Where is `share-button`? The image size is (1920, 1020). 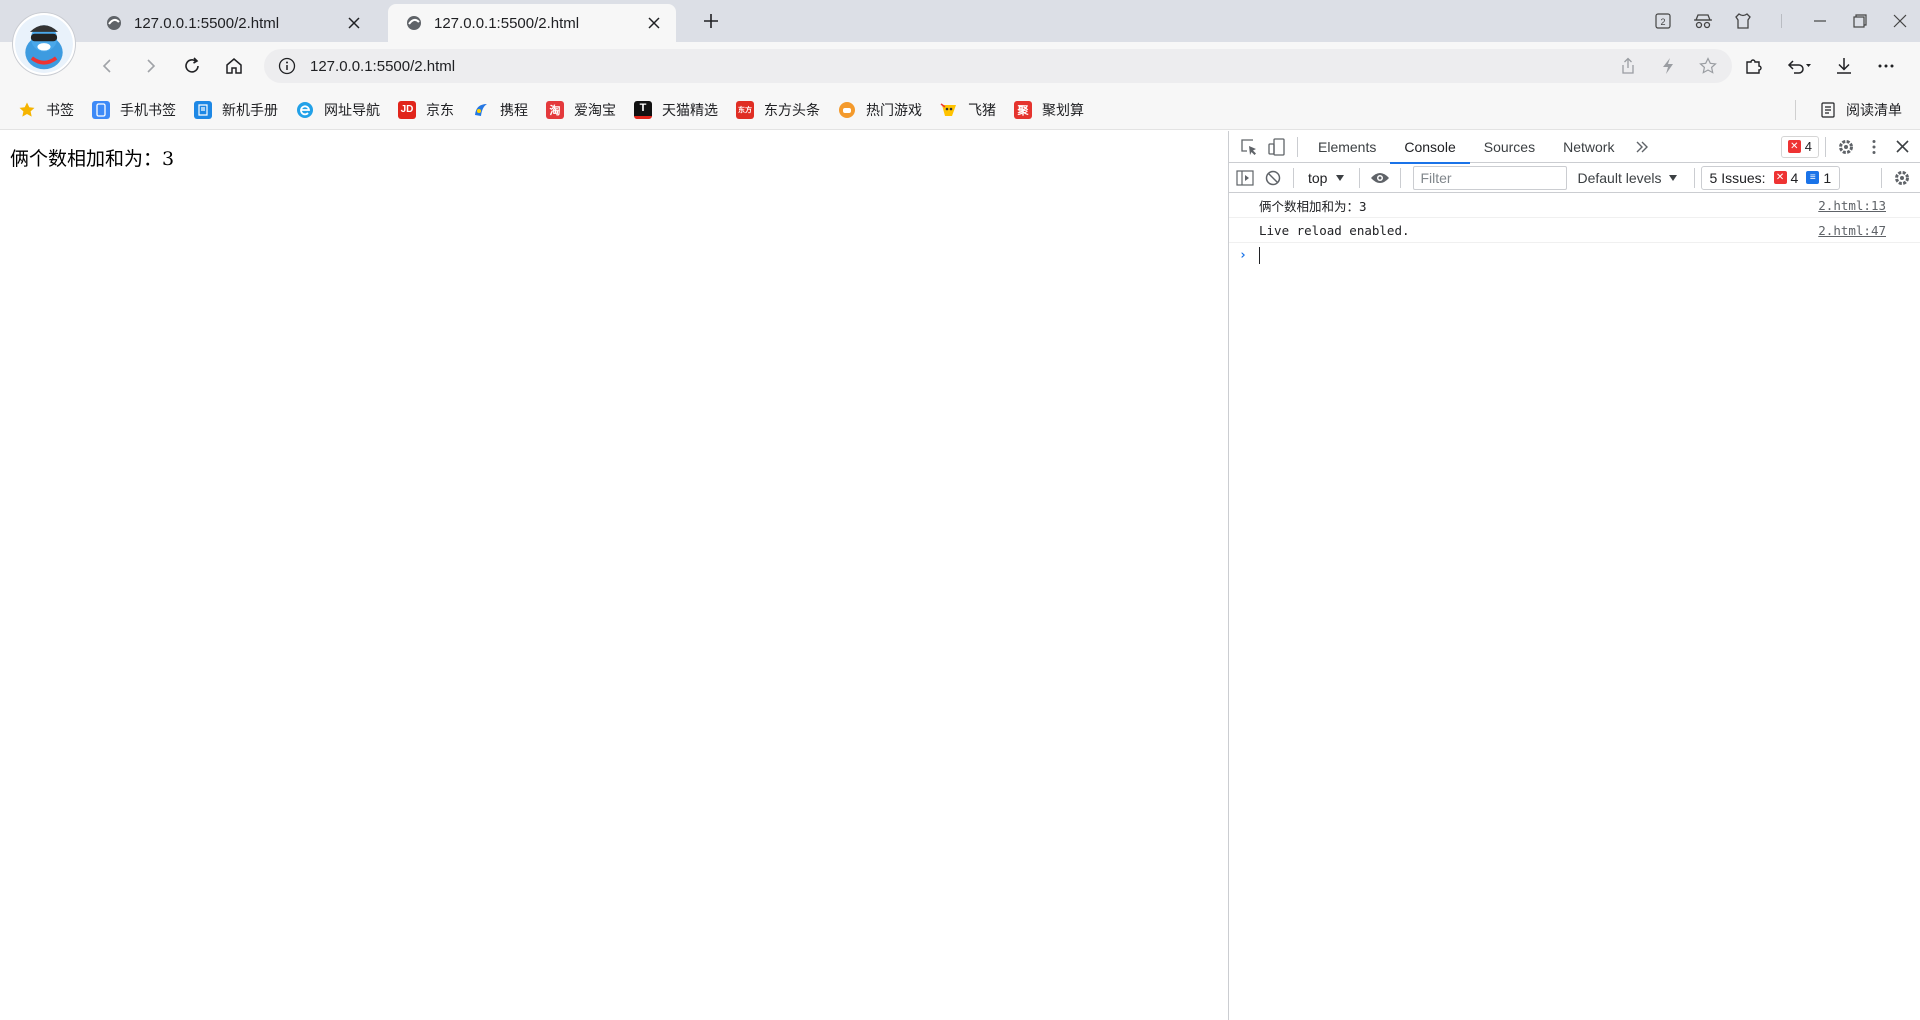
share-button is located at coordinates (1628, 66).